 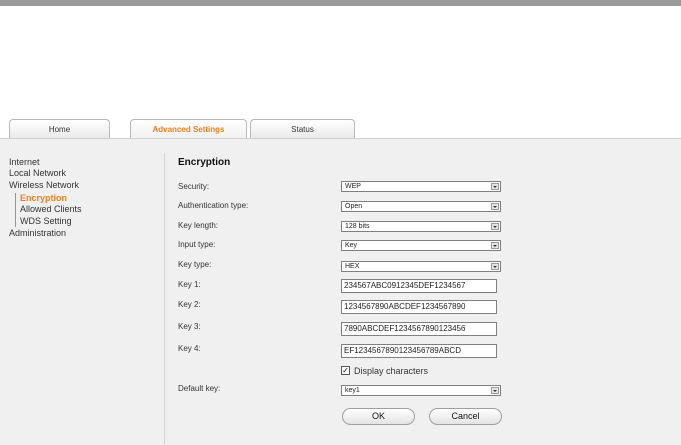 What do you see at coordinates (189, 326) in the screenshot?
I see `key3-label: Key 3:` at bounding box center [189, 326].